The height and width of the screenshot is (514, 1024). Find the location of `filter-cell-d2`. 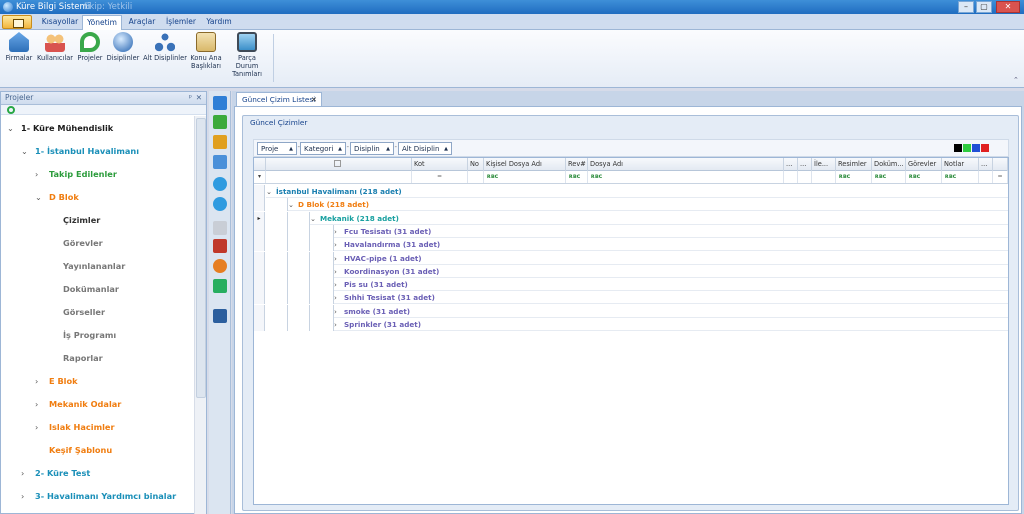

filter-cell-d2 is located at coordinates (805, 177).